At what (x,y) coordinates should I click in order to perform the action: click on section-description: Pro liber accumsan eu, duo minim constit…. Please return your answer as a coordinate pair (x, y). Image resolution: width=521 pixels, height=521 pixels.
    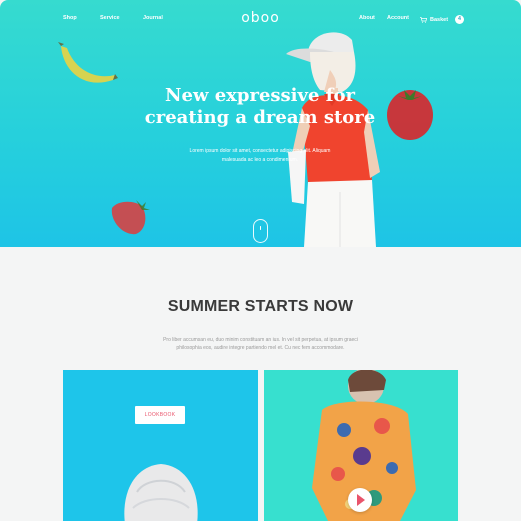
    Looking at the image, I should click on (260, 344).